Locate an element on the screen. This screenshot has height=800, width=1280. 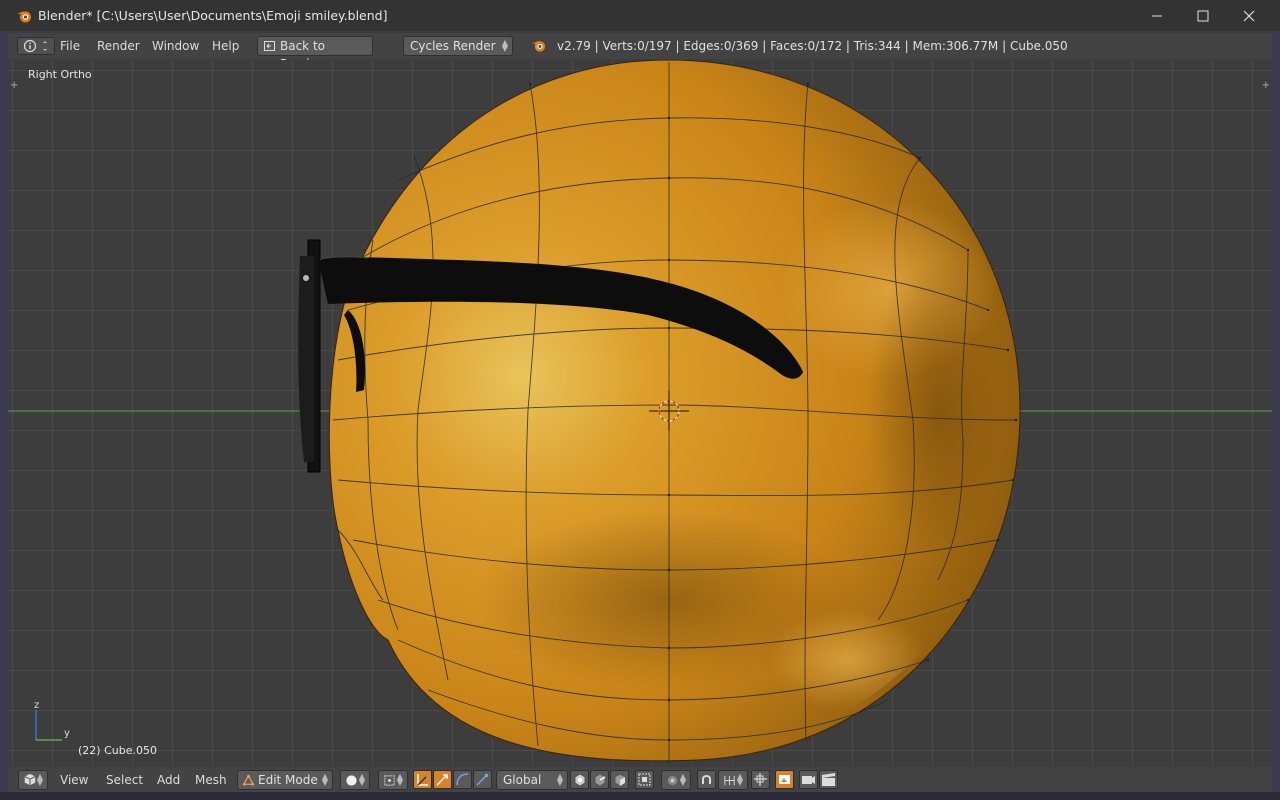
render-engine-value: Cycles Render is located at coordinates (453, 46).